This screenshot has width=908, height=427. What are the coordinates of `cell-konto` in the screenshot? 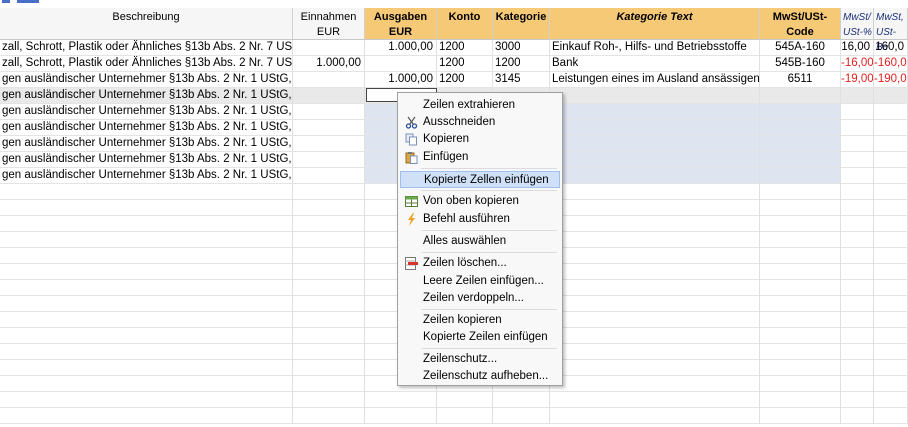 It's located at (465, 416).